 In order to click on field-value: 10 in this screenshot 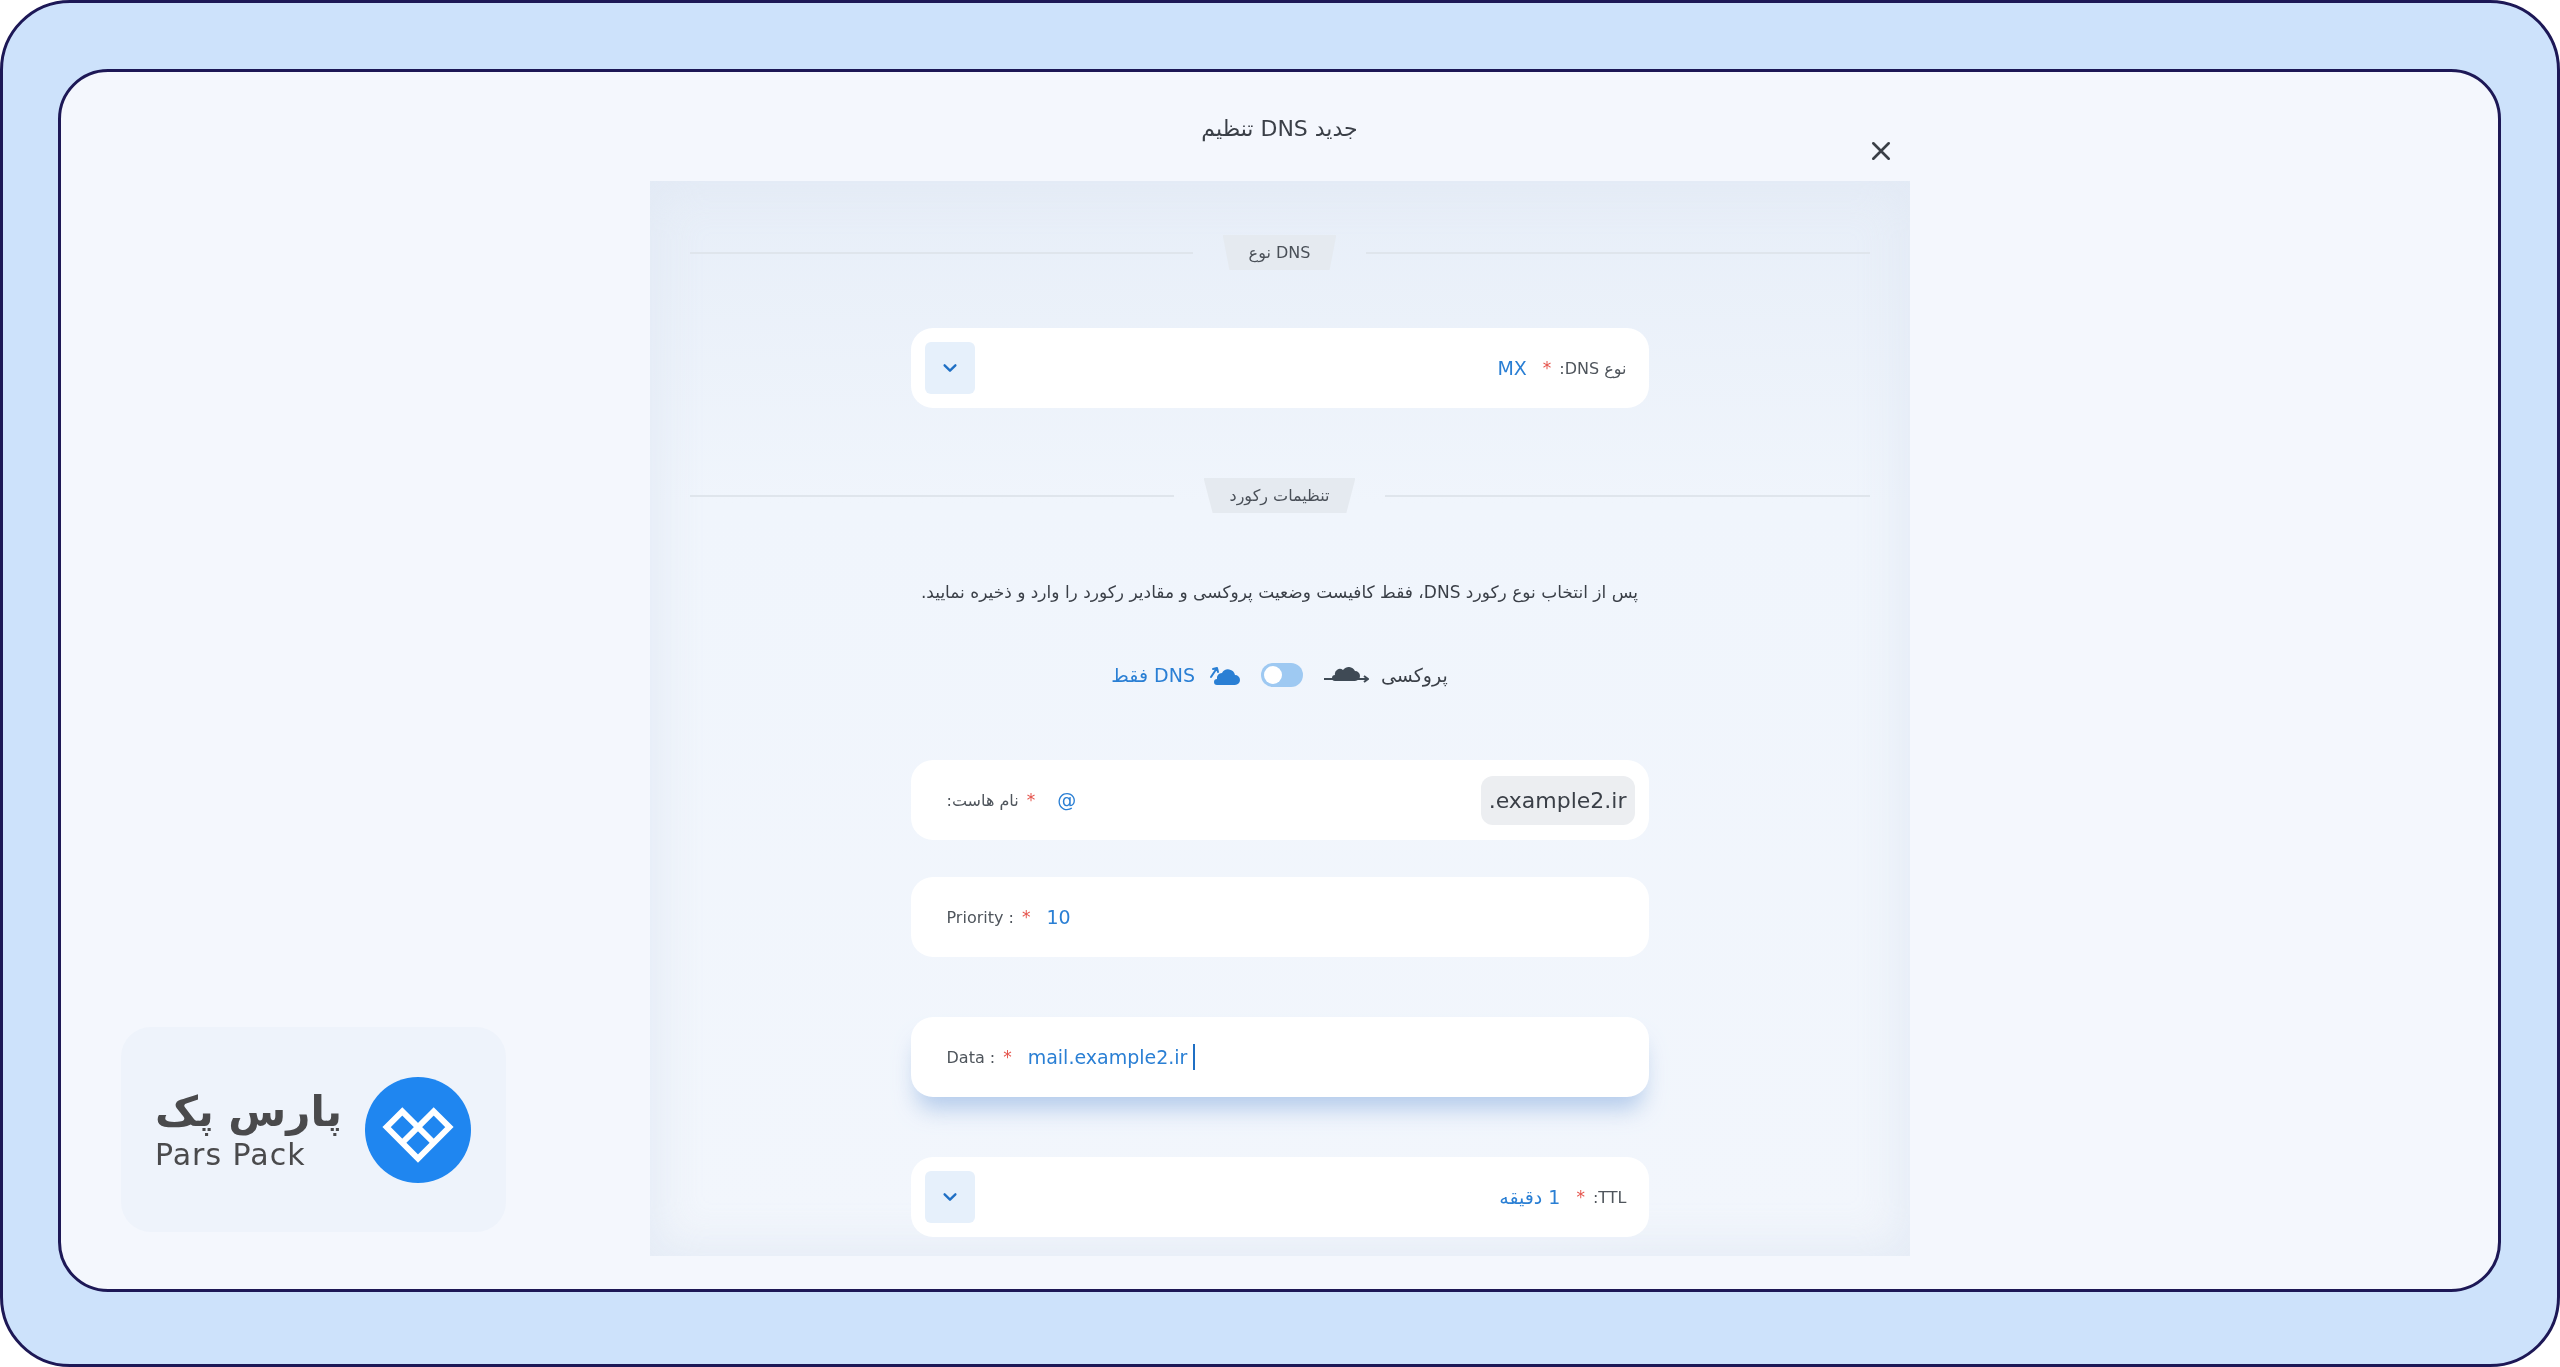, I will do `click(1058, 917)`.